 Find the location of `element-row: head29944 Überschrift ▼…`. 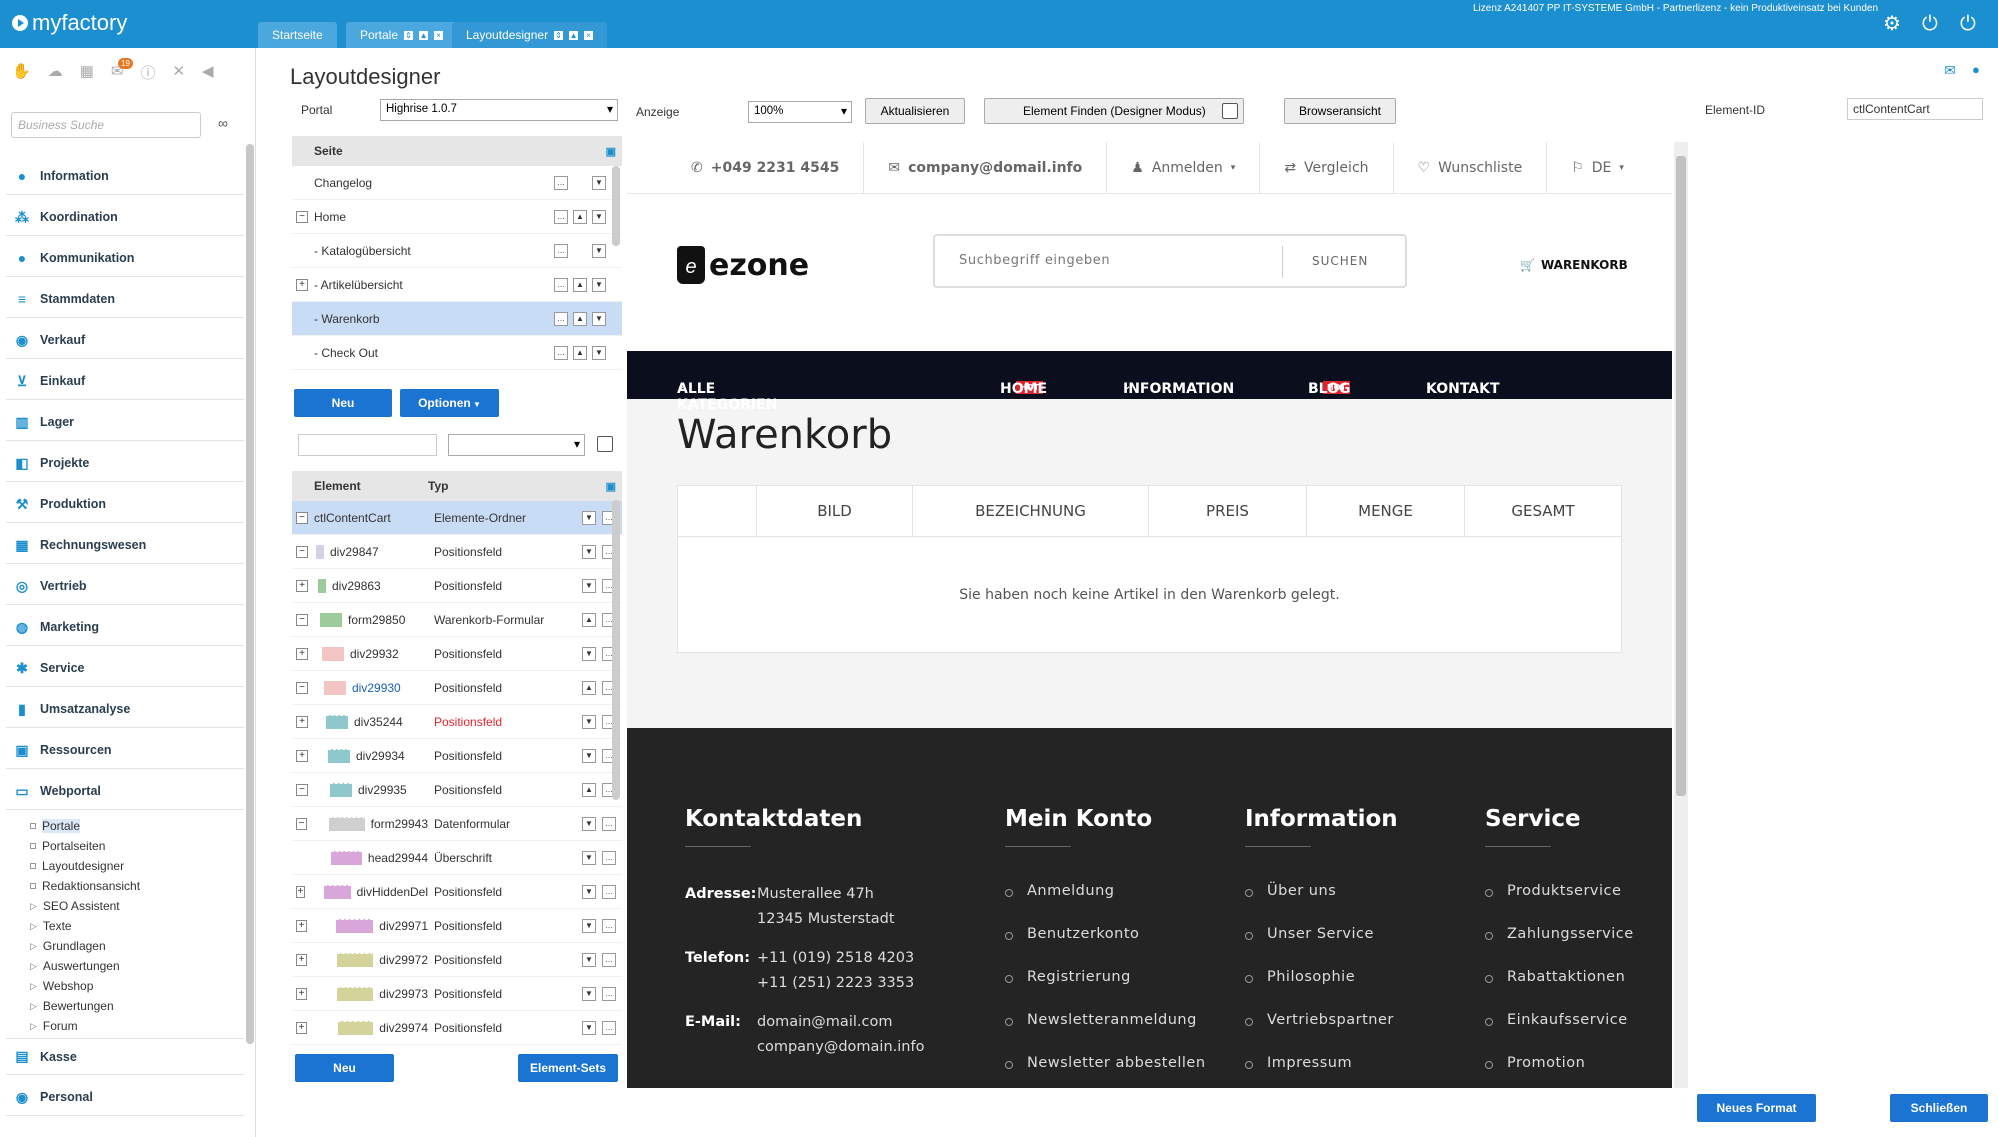

element-row: head29944 Überschrift ▼… is located at coordinates (457, 858).